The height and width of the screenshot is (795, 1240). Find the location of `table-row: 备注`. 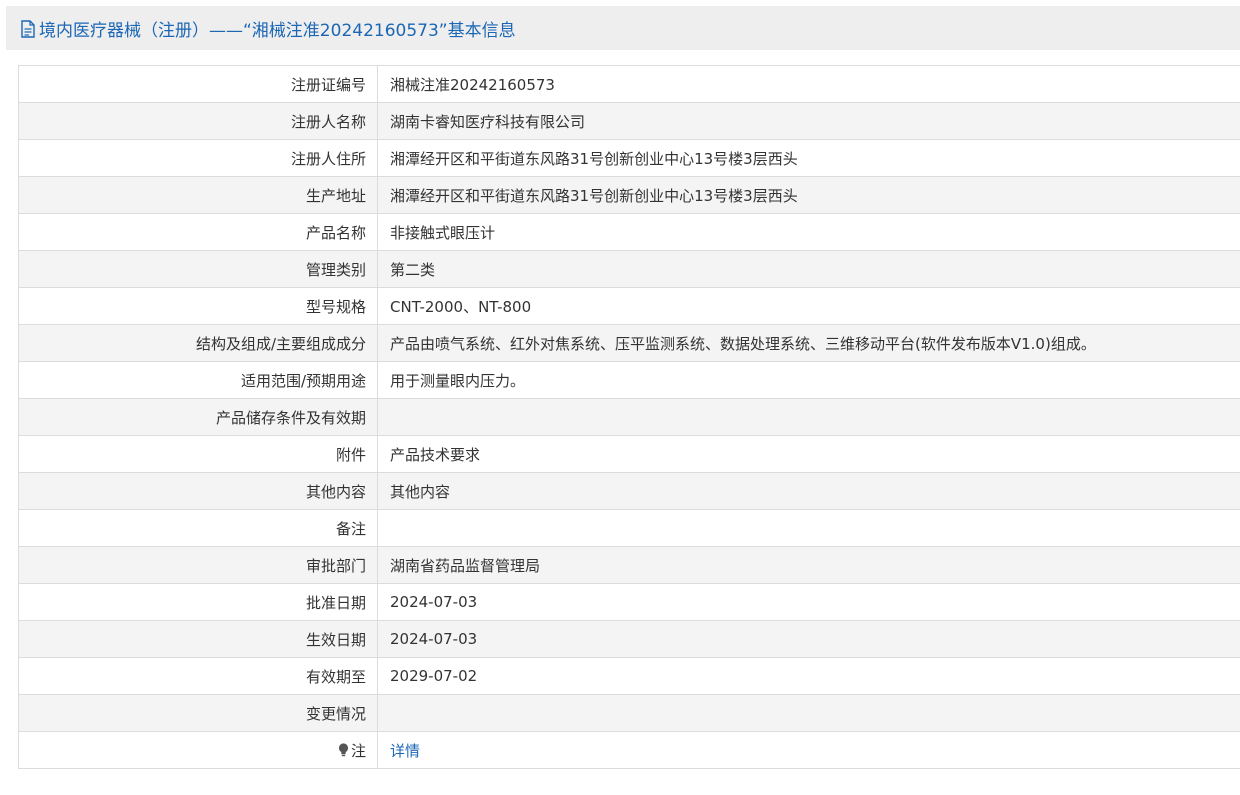

table-row: 备注 is located at coordinates (629, 528).